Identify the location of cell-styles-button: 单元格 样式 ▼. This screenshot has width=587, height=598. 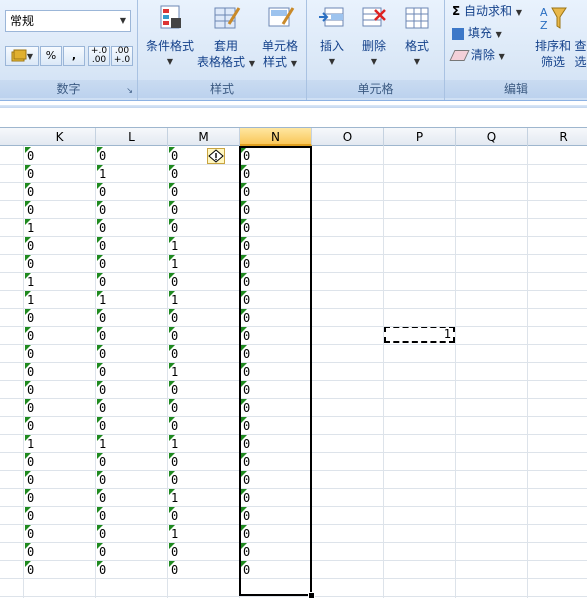
(280, 38).